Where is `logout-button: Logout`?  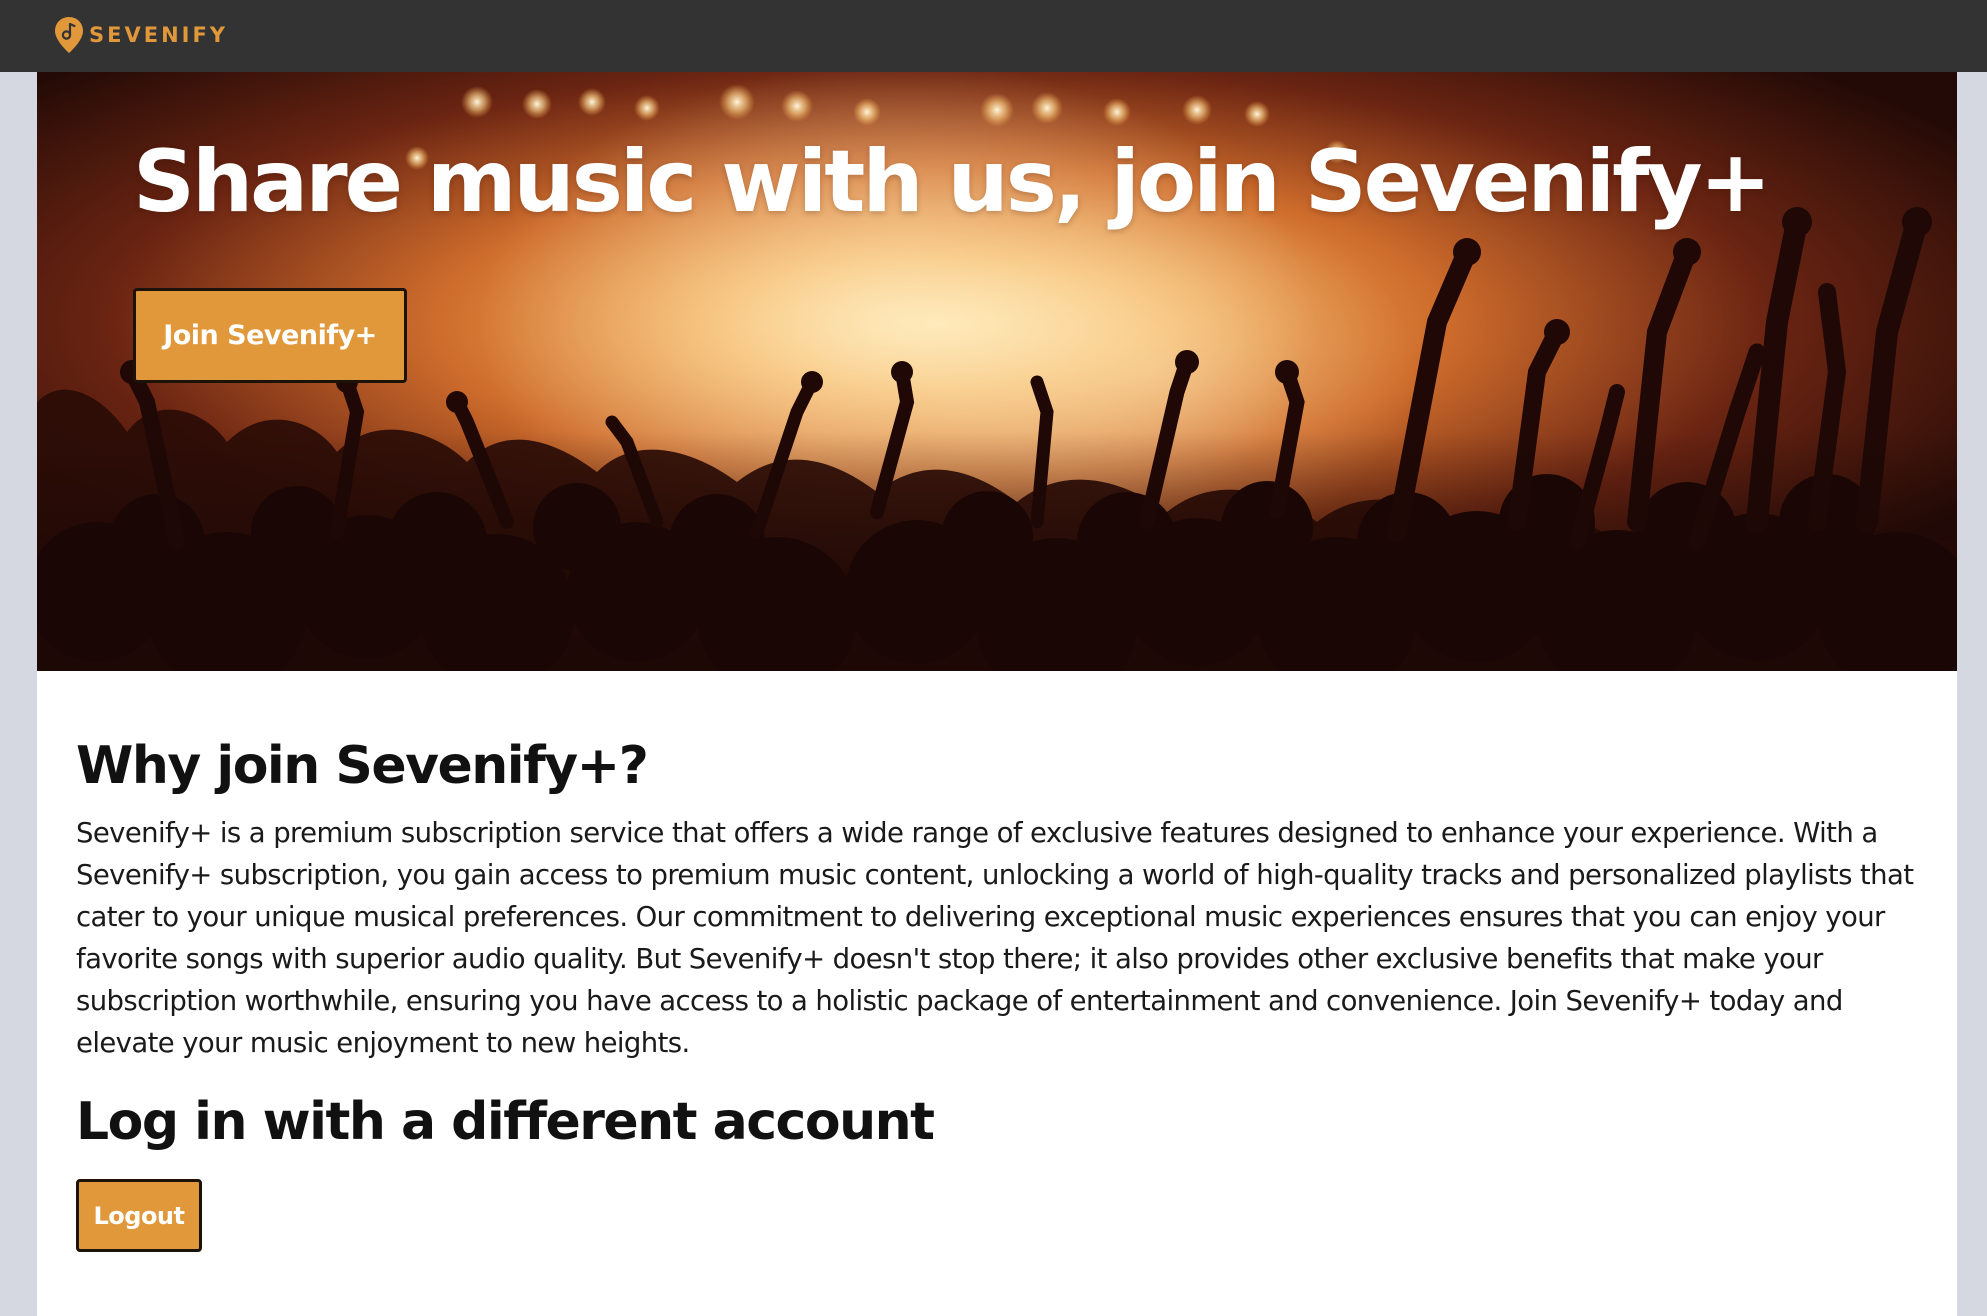 logout-button: Logout is located at coordinates (139, 1215).